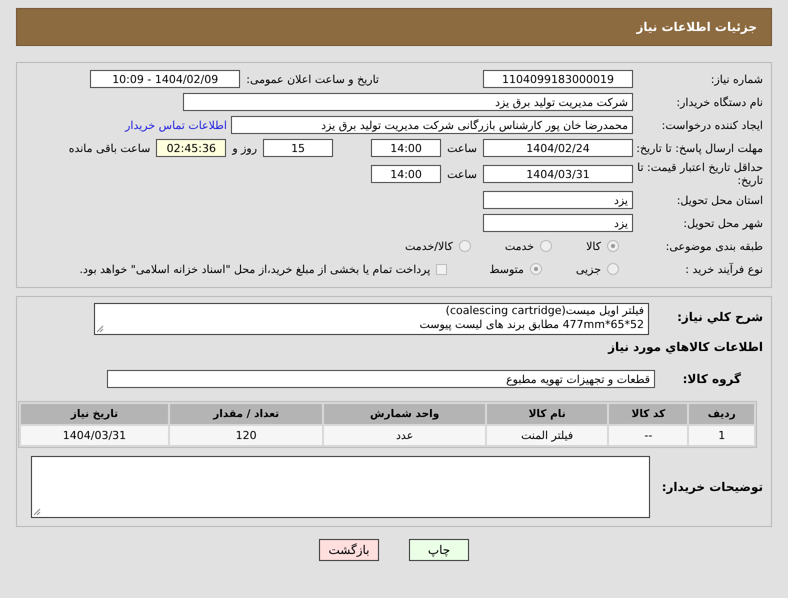 Image resolution: width=788 pixels, height=598 pixels. What do you see at coordinates (429, 246) in the screenshot?
I see `option-label: کالا/خدمت` at bounding box center [429, 246].